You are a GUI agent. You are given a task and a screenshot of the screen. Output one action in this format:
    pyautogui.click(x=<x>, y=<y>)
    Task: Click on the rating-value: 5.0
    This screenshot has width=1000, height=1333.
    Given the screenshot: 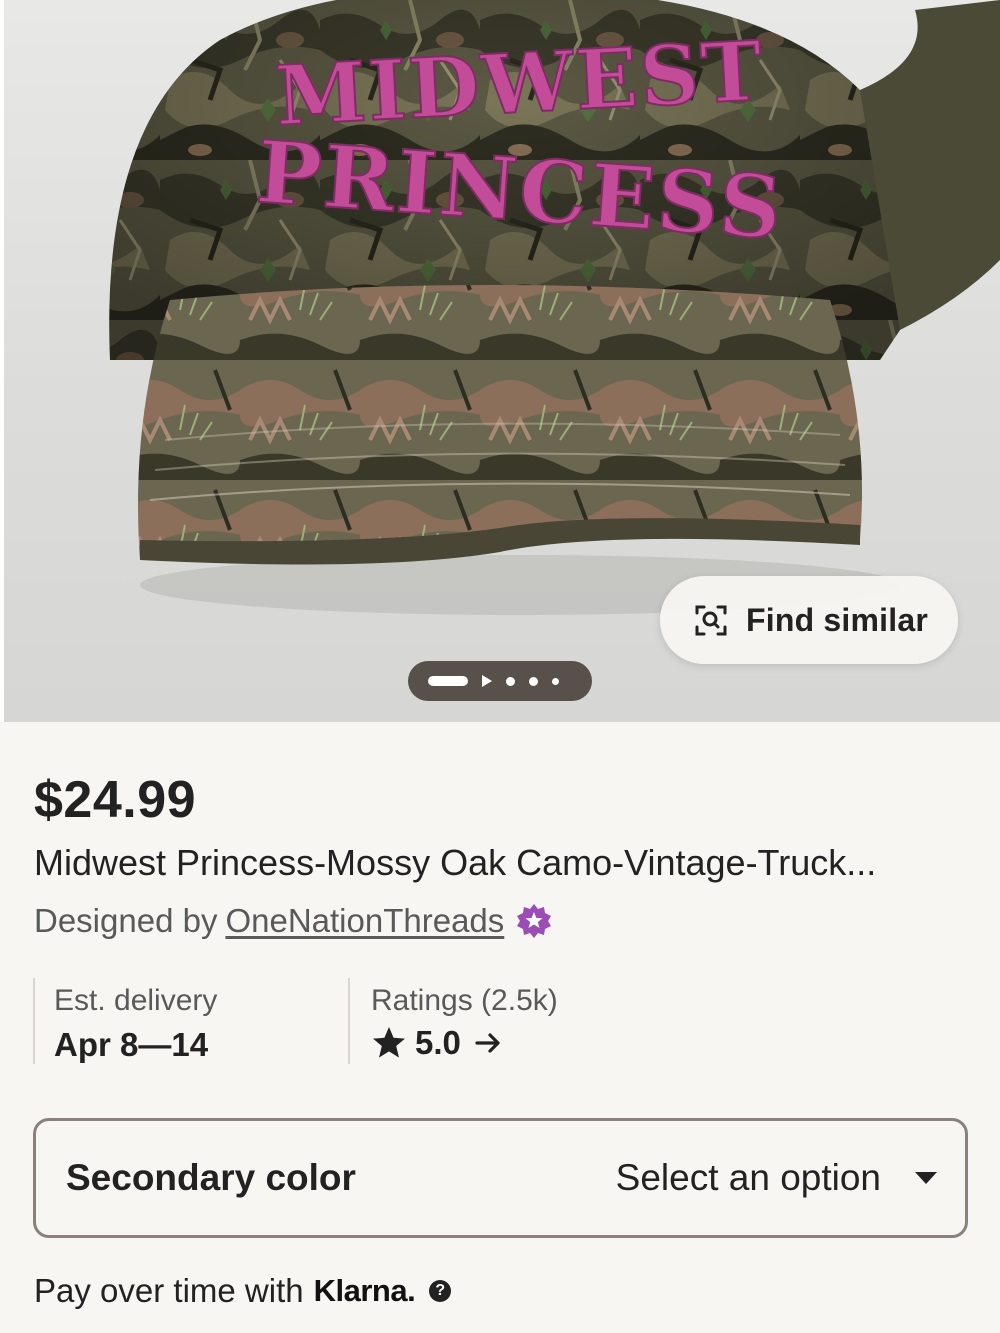 What is the action you would take?
    pyautogui.click(x=438, y=1042)
    